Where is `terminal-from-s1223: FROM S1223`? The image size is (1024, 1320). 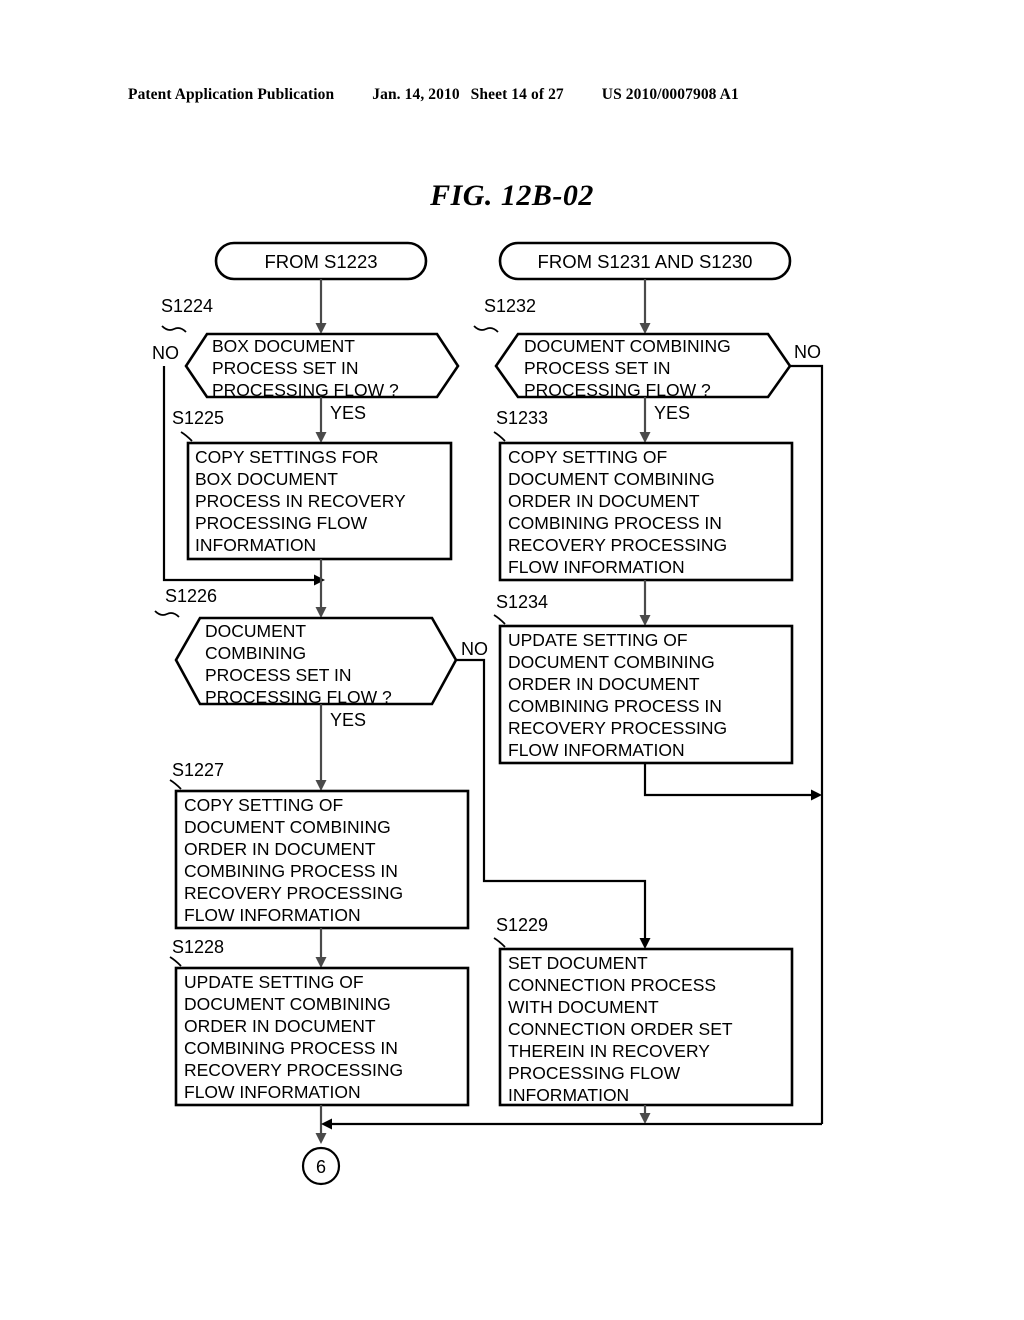 terminal-from-s1223: FROM S1223 is located at coordinates (321, 261).